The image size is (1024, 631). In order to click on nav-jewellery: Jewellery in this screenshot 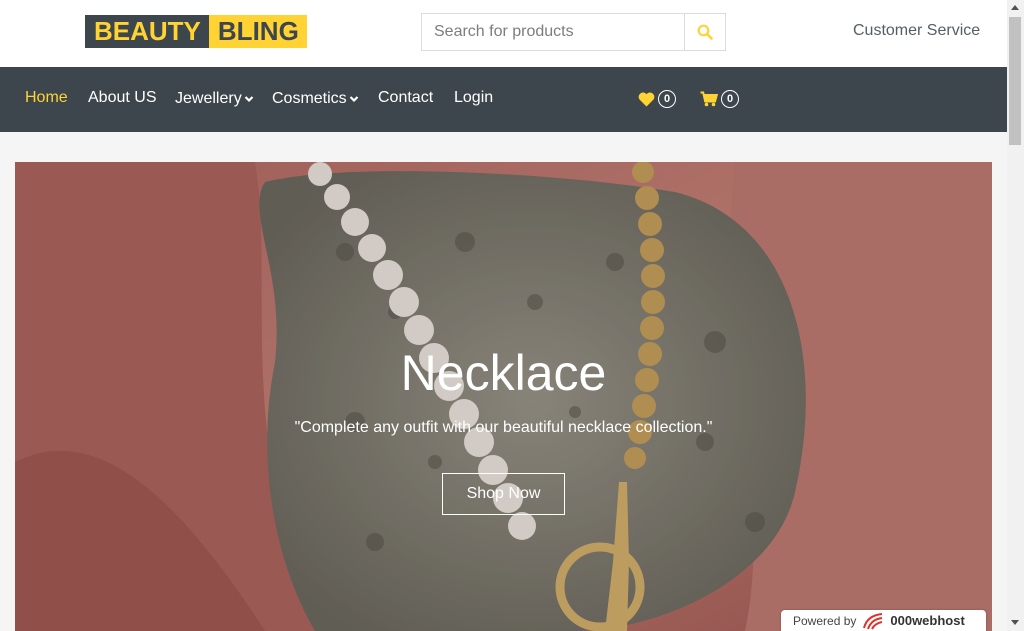, I will do `click(214, 99)`.